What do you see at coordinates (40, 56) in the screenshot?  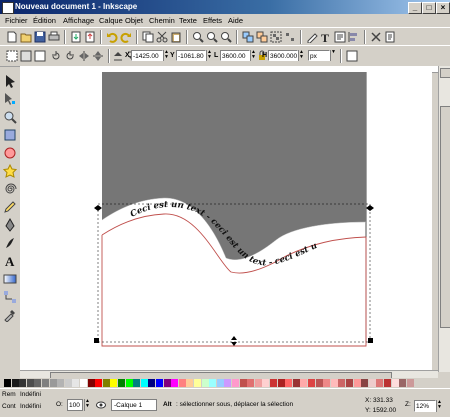 I see `deselect-icon` at bounding box center [40, 56].